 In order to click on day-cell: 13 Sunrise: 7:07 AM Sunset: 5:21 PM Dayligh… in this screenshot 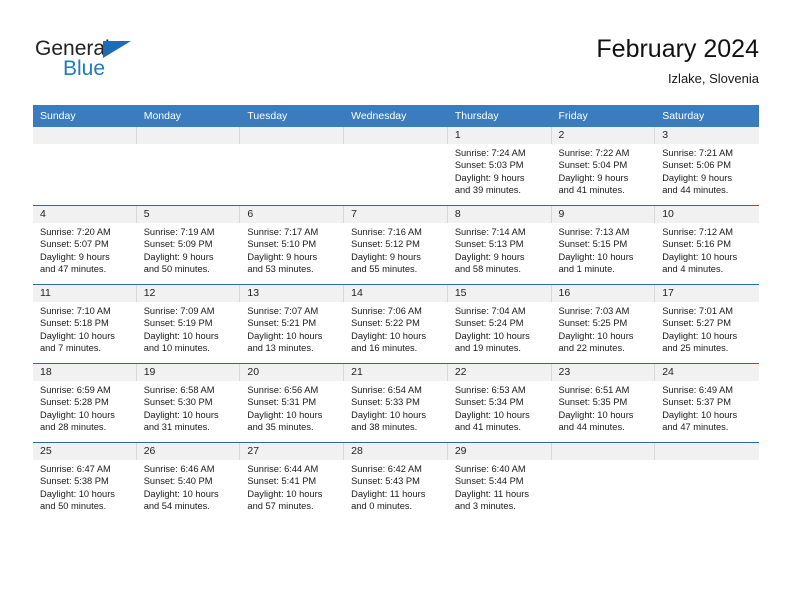, I will do `click(292, 324)`.